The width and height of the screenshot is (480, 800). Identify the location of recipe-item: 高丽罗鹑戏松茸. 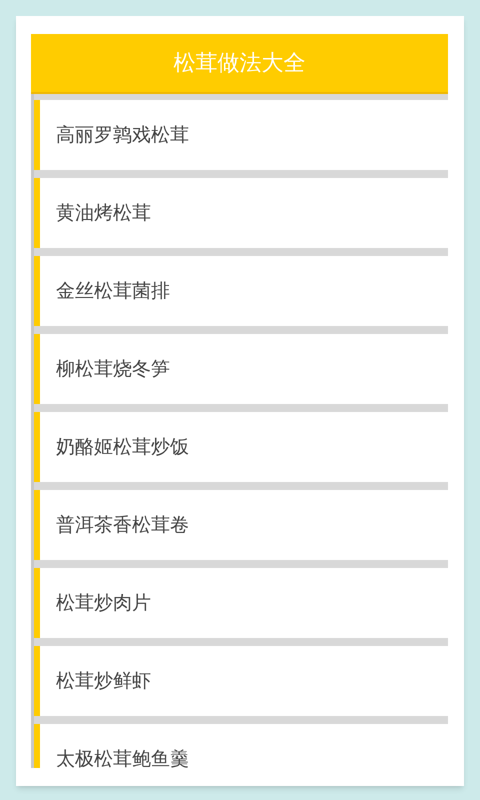
(241, 135).